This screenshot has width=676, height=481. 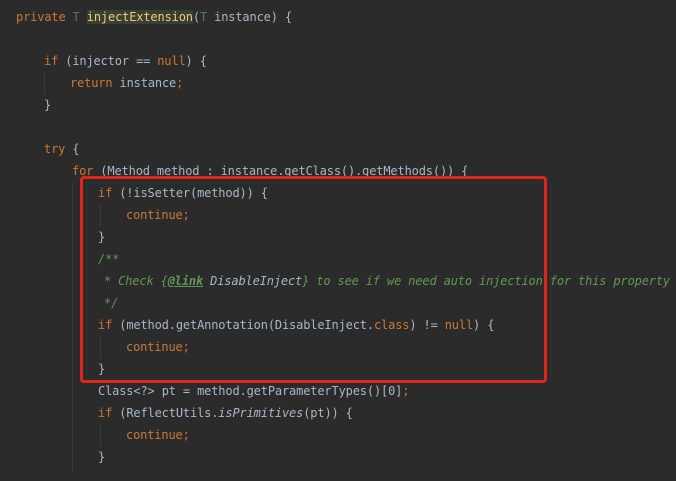 I want to click on method-name: injectExtension, so click(x=139, y=17).